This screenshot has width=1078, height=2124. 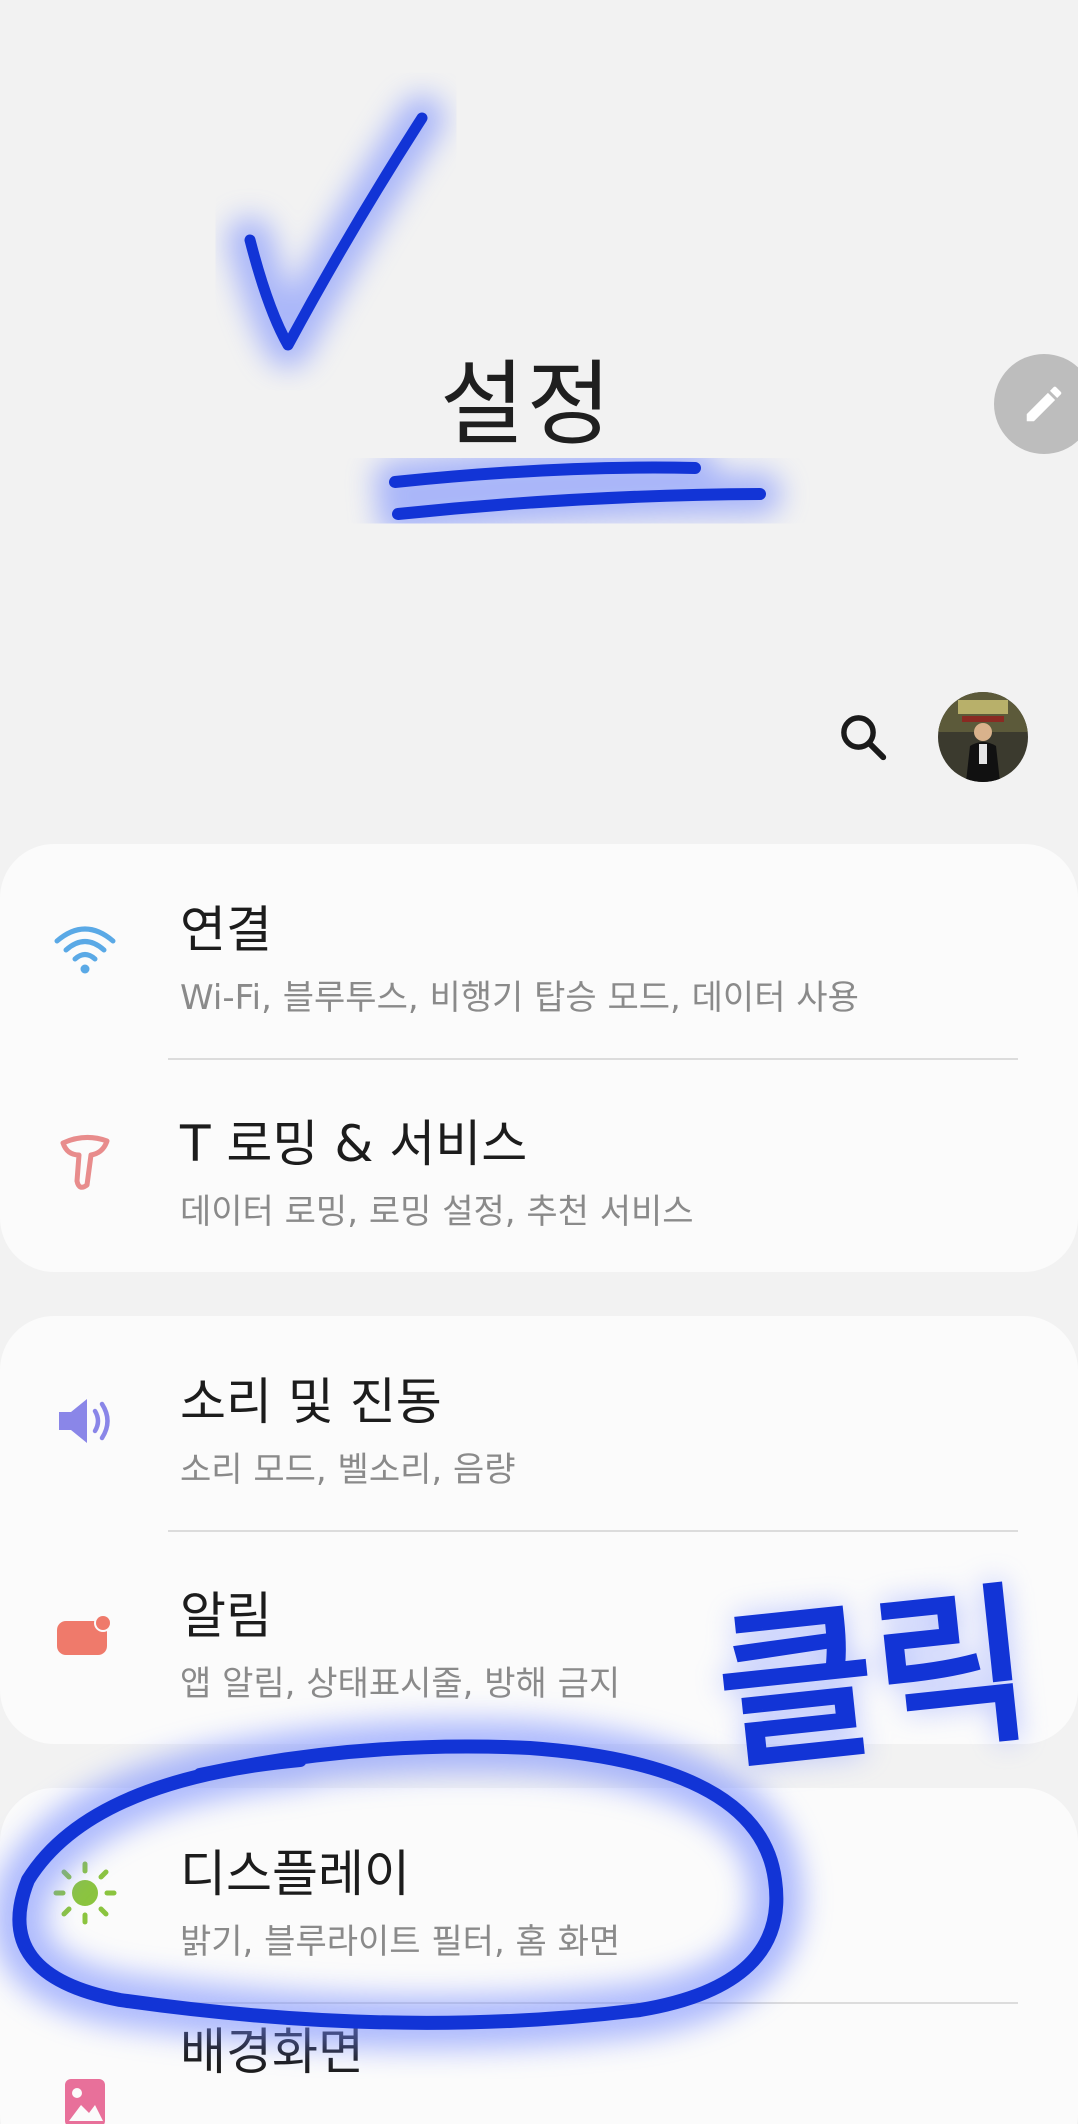 What do you see at coordinates (85, 1893) in the screenshot?
I see `brightness-icon` at bounding box center [85, 1893].